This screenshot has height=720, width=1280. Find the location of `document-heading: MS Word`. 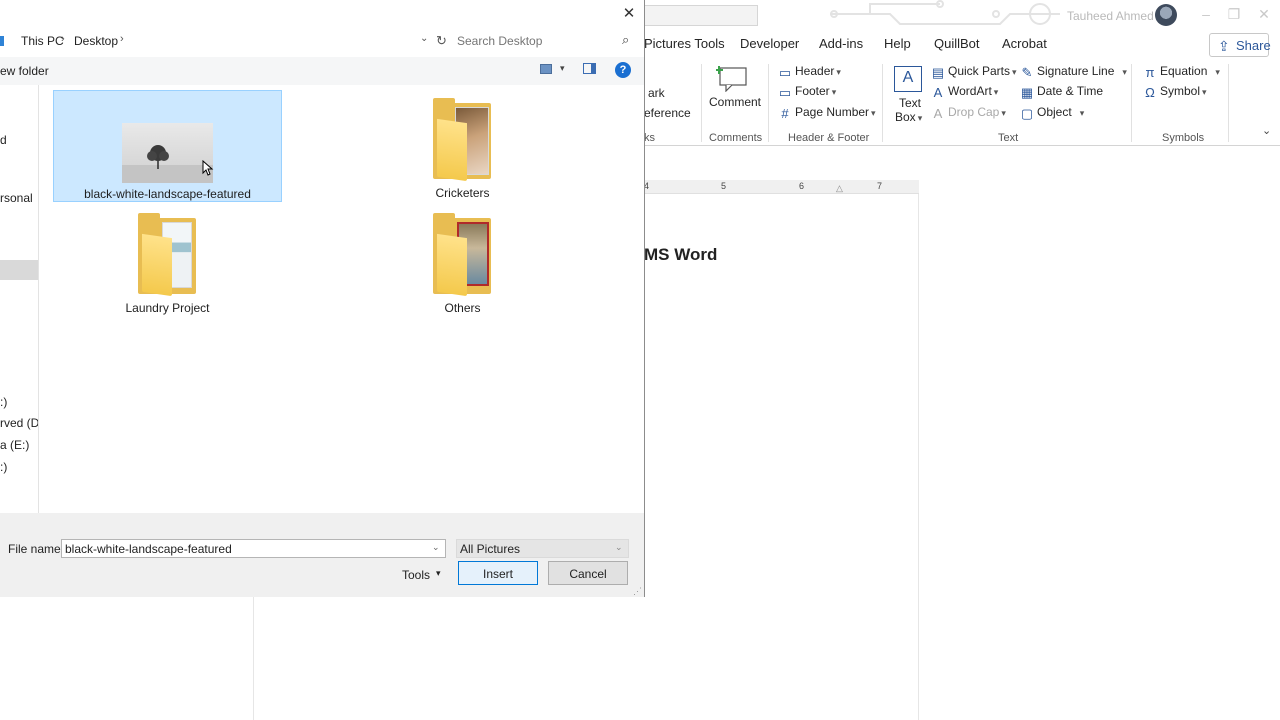

document-heading: MS Word is located at coordinates (680, 255).